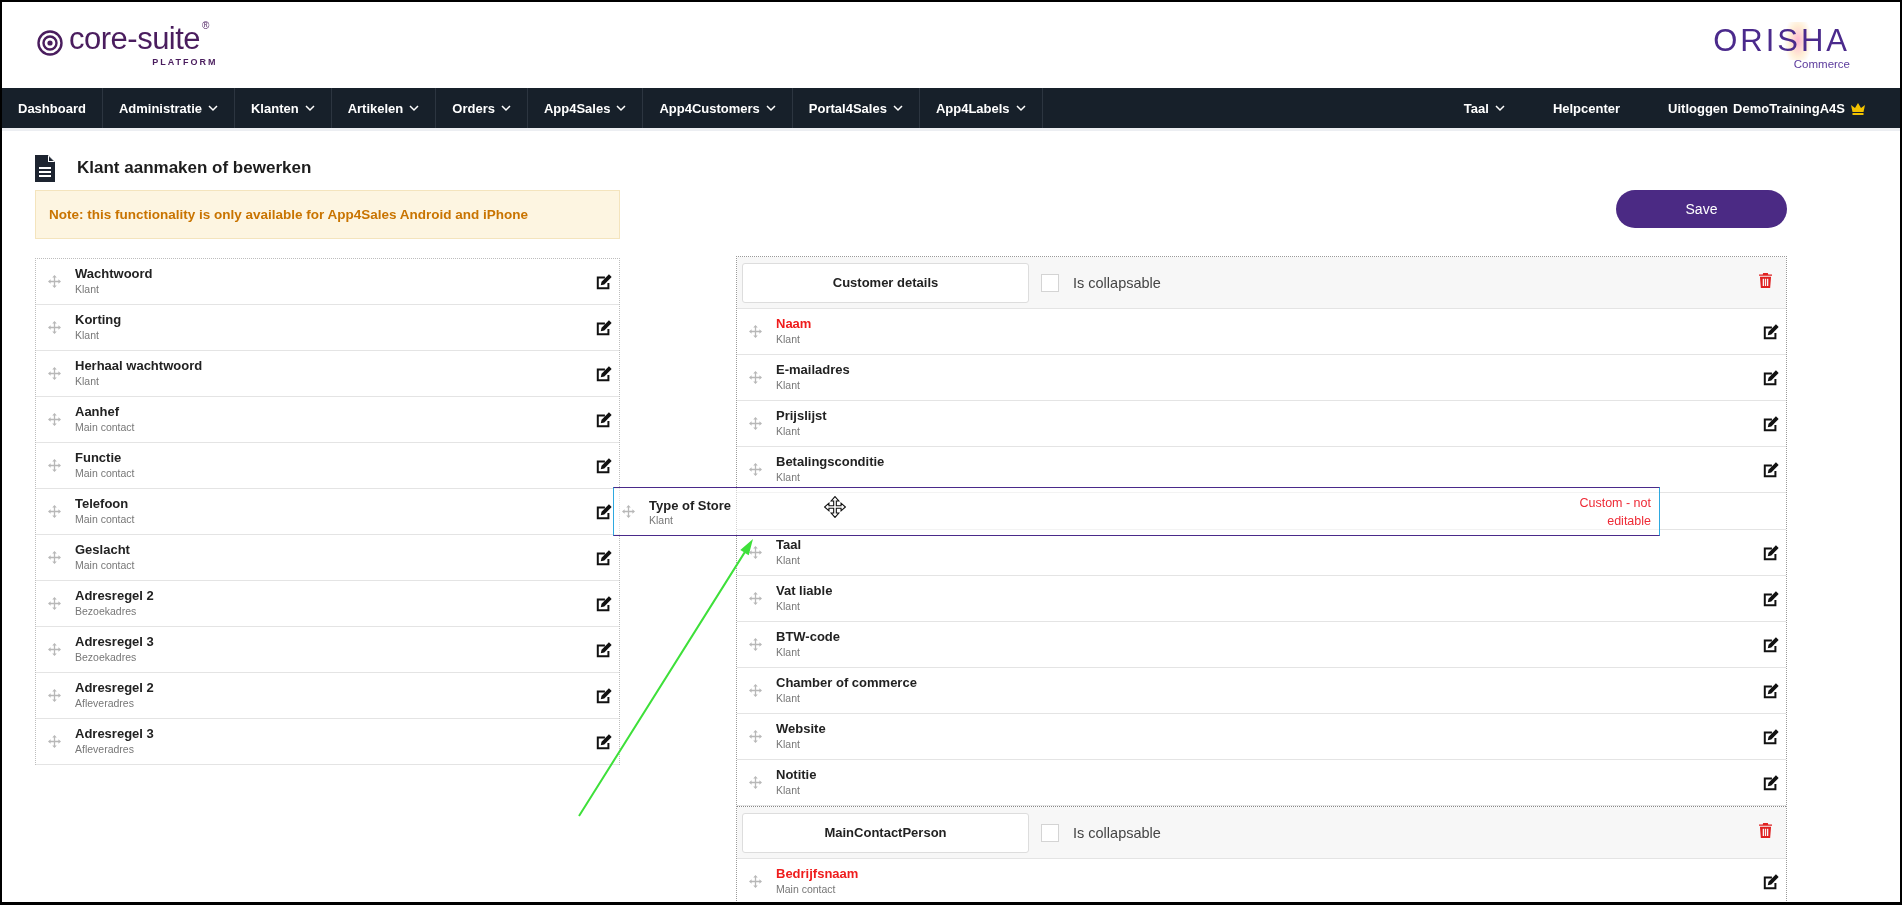  I want to click on section-title-field: MainContactPerson, so click(885, 832).